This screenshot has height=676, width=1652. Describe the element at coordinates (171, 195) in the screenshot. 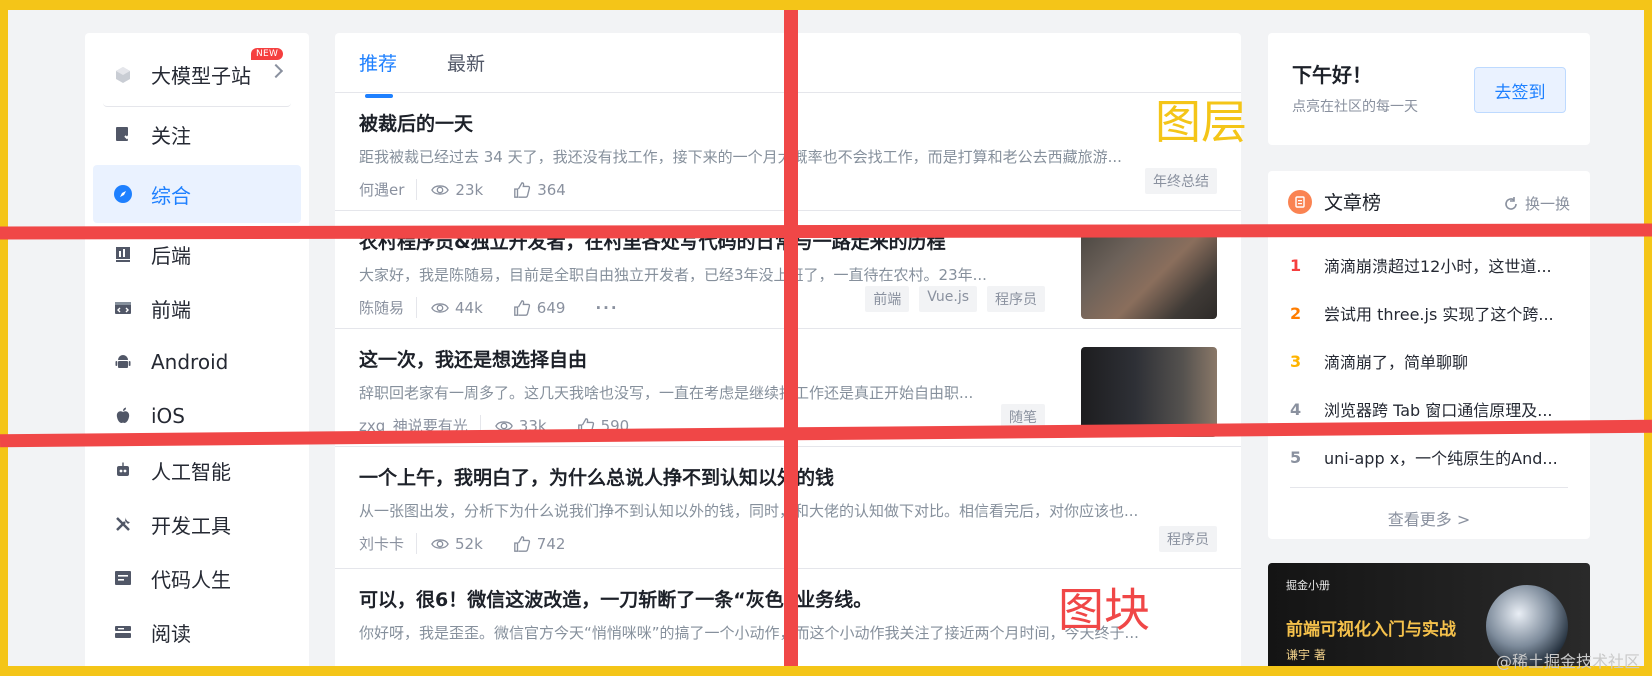

I see `sidebar-item-label: 综合` at that location.